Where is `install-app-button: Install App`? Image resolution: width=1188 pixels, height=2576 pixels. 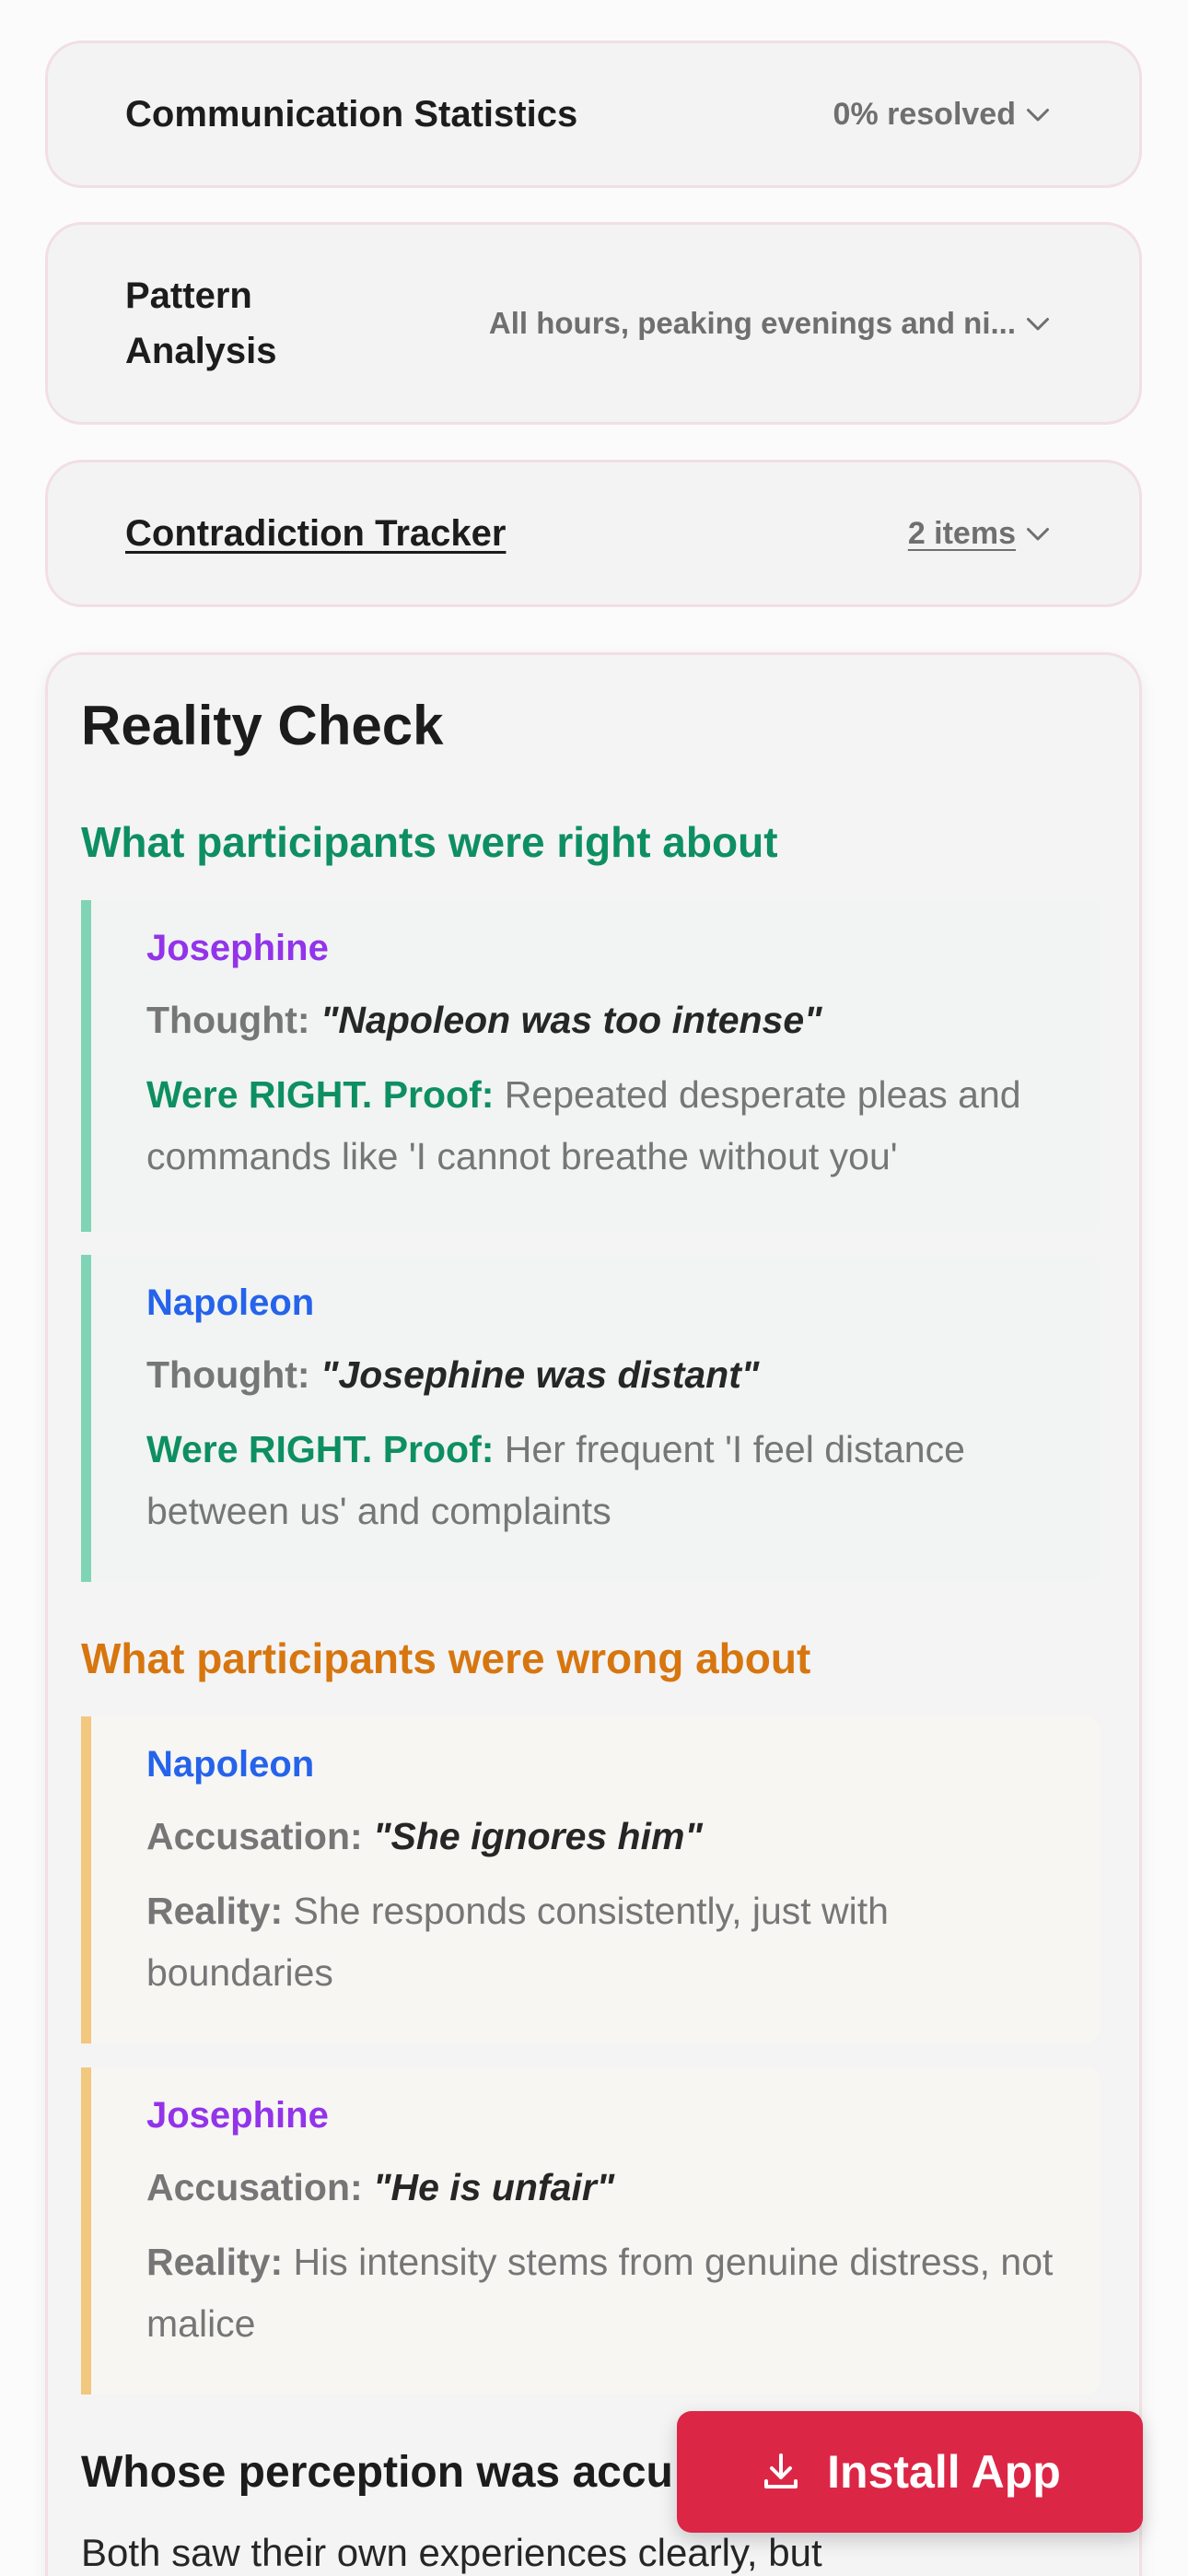 install-app-button: Install App is located at coordinates (910, 2472).